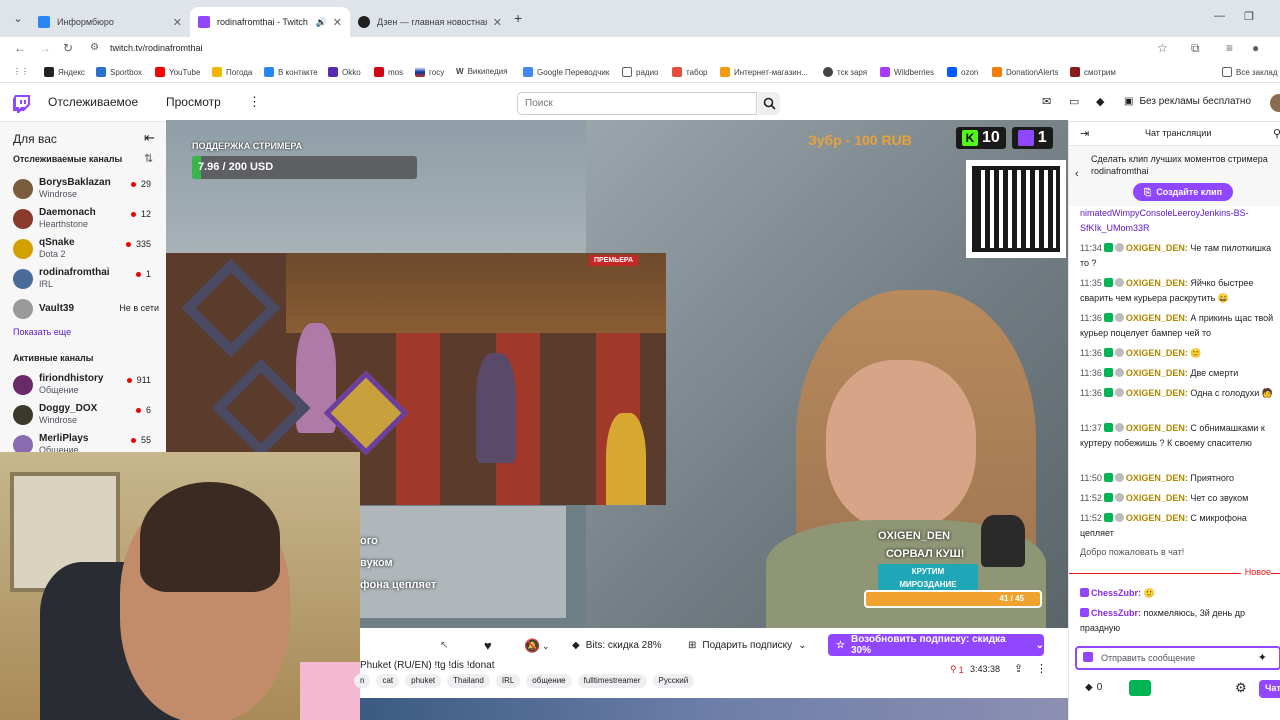 This screenshot has width=1280, height=720. Describe the element at coordinates (1229, 48) in the screenshot. I see `media-icon: ≡` at that location.